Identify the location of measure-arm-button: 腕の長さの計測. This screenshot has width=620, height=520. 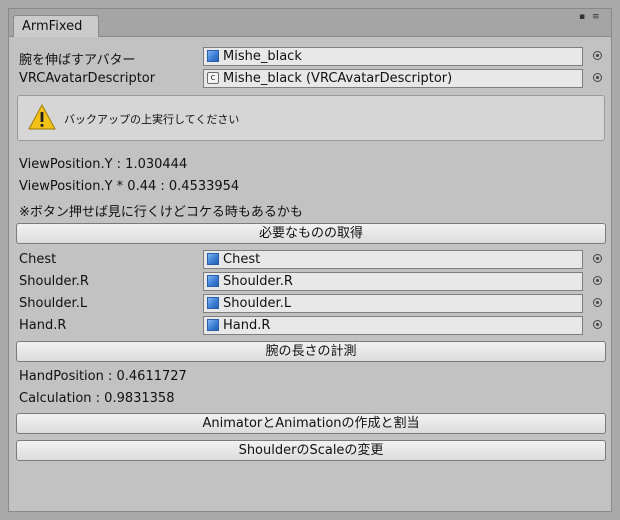
(311, 351).